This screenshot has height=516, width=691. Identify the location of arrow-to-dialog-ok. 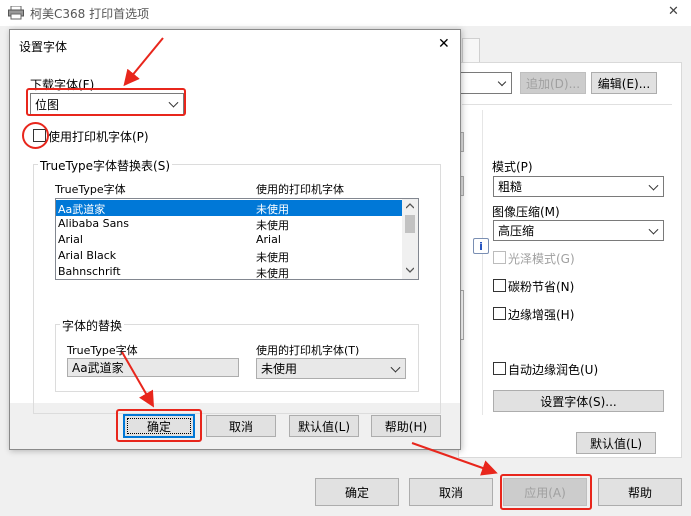
(137, 379).